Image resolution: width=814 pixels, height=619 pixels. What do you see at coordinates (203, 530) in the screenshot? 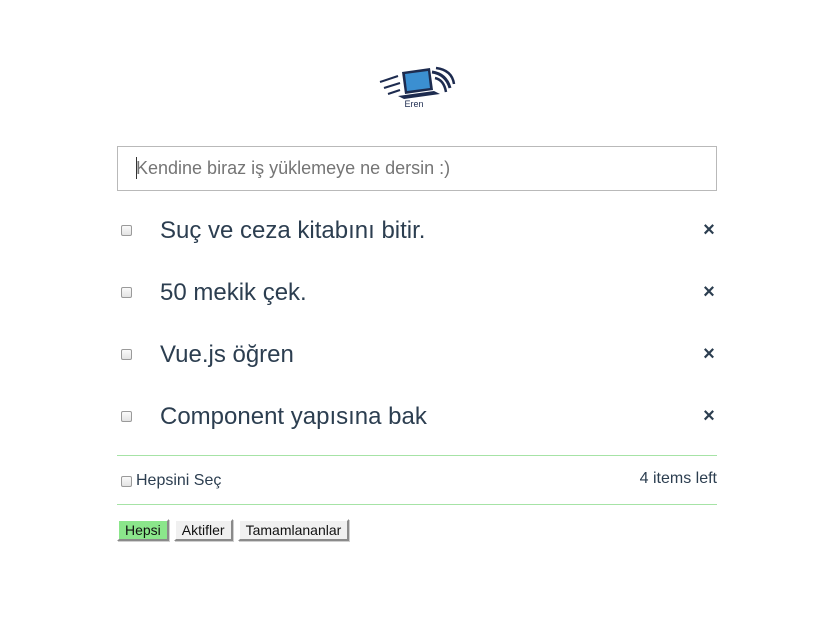
I see `filter-active-button: Aktifler` at bounding box center [203, 530].